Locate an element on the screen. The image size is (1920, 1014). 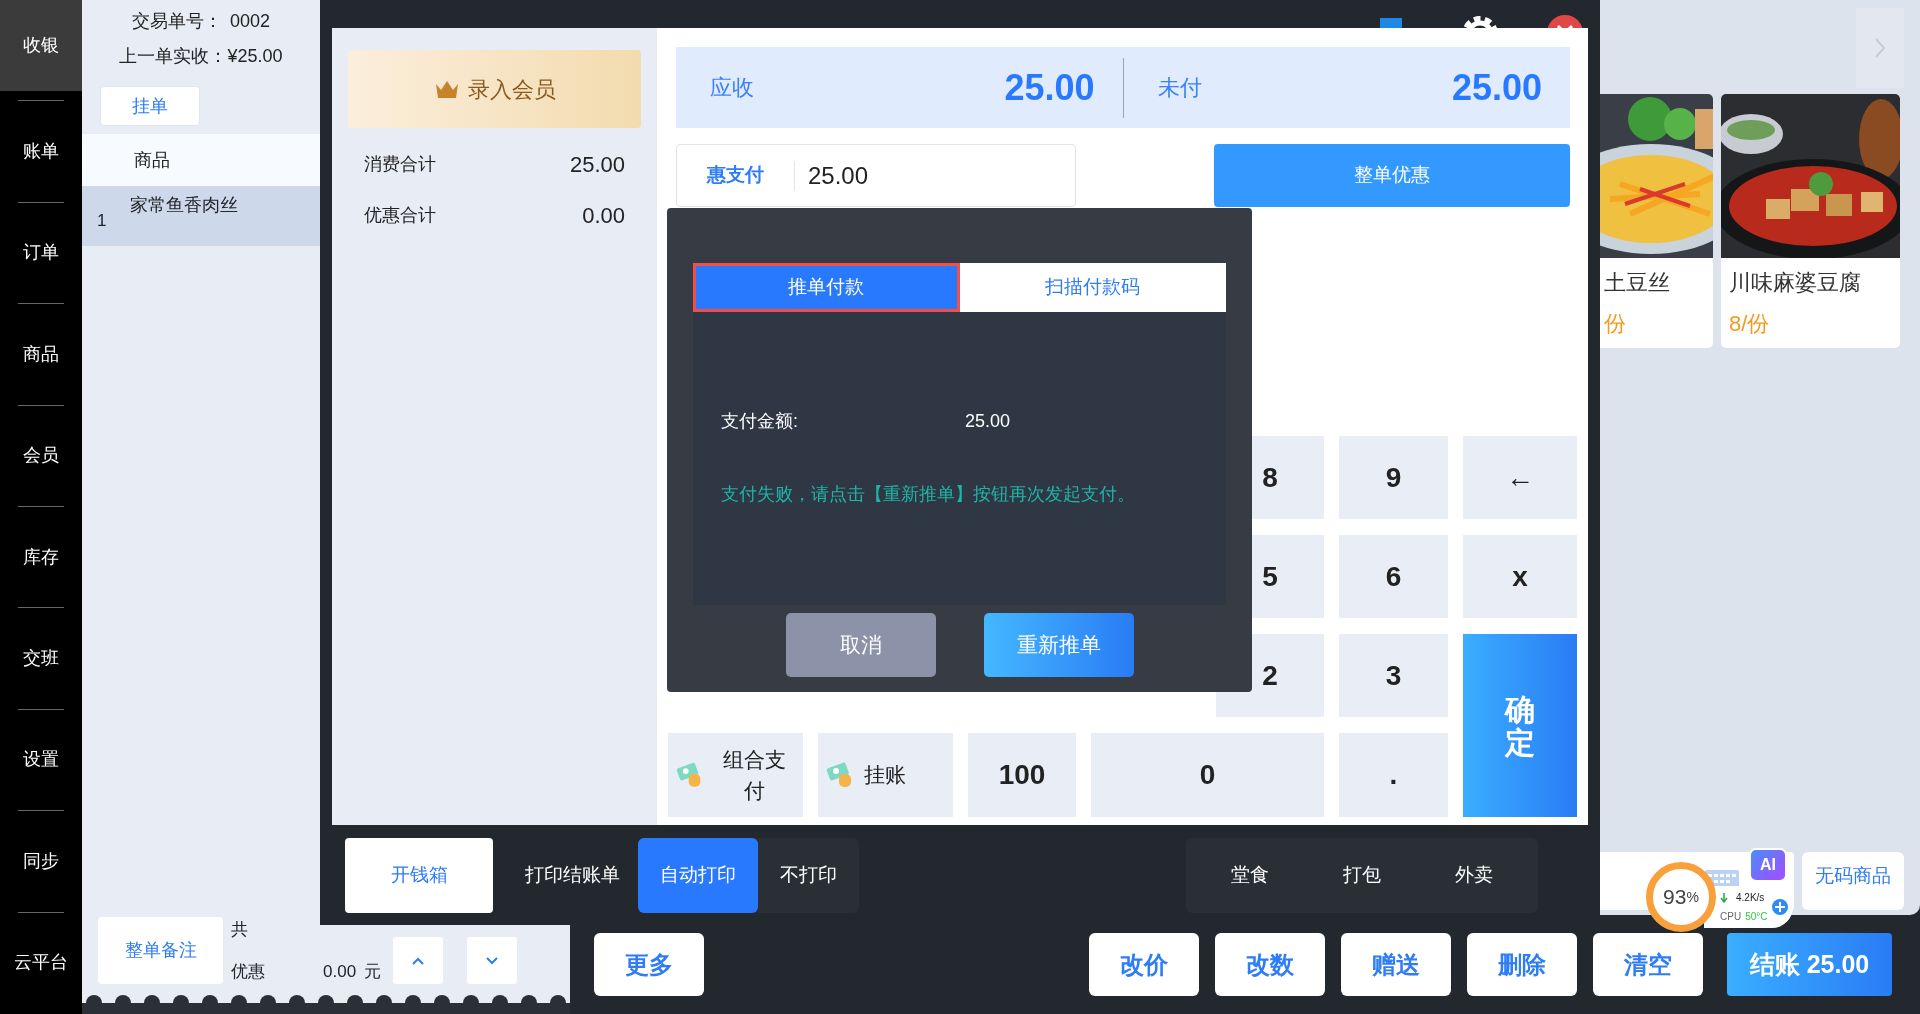
order-type-option: 外卖 is located at coordinates (1474, 875).